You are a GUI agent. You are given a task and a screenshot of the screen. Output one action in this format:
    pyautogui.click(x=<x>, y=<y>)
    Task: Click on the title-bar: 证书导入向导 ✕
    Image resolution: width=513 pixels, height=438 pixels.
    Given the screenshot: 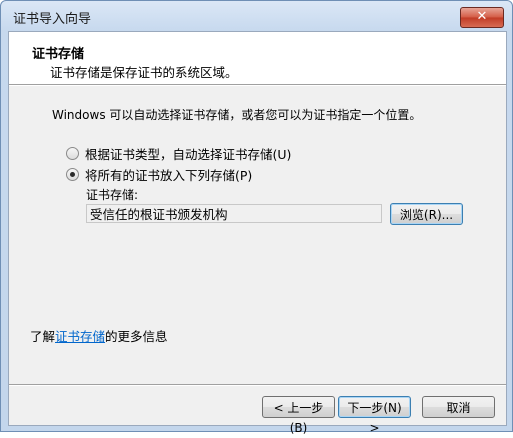 What is the action you would take?
    pyautogui.click(x=256, y=16)
    